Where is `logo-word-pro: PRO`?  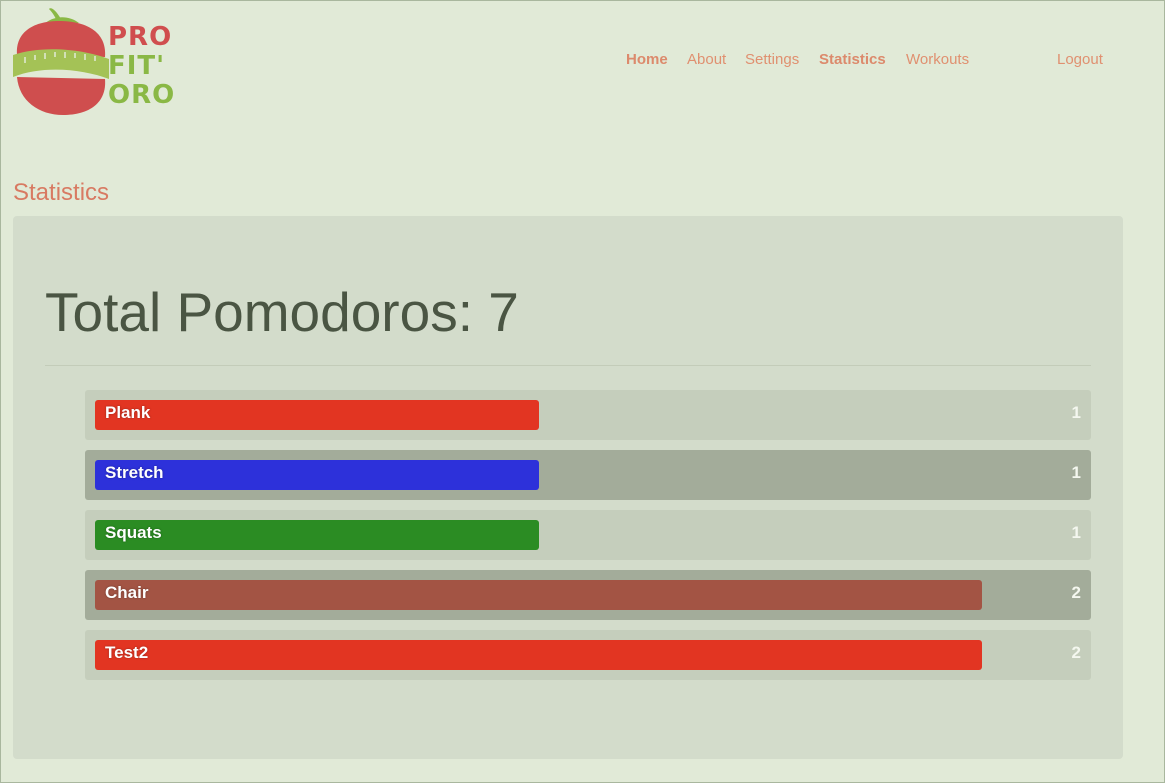
logo-word-pro: PRO is located at coordinates (140, 37).